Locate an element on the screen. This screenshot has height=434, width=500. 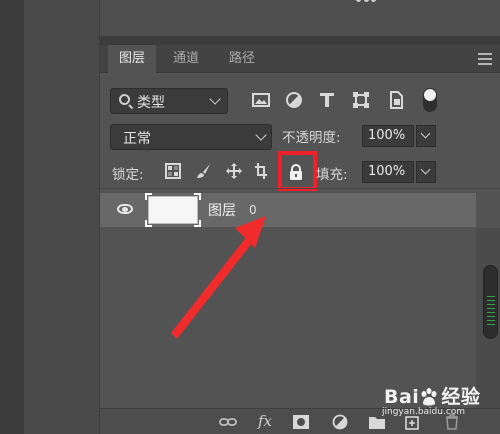
eye-visibility-icon is located at coordinates (125, 209).